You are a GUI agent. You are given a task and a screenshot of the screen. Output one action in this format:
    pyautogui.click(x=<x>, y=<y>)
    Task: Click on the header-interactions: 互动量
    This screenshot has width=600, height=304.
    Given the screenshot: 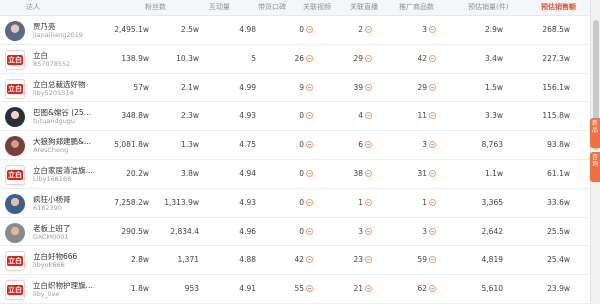 What is the action you would take?
    pyautogui.click(x=219, y=7)
    